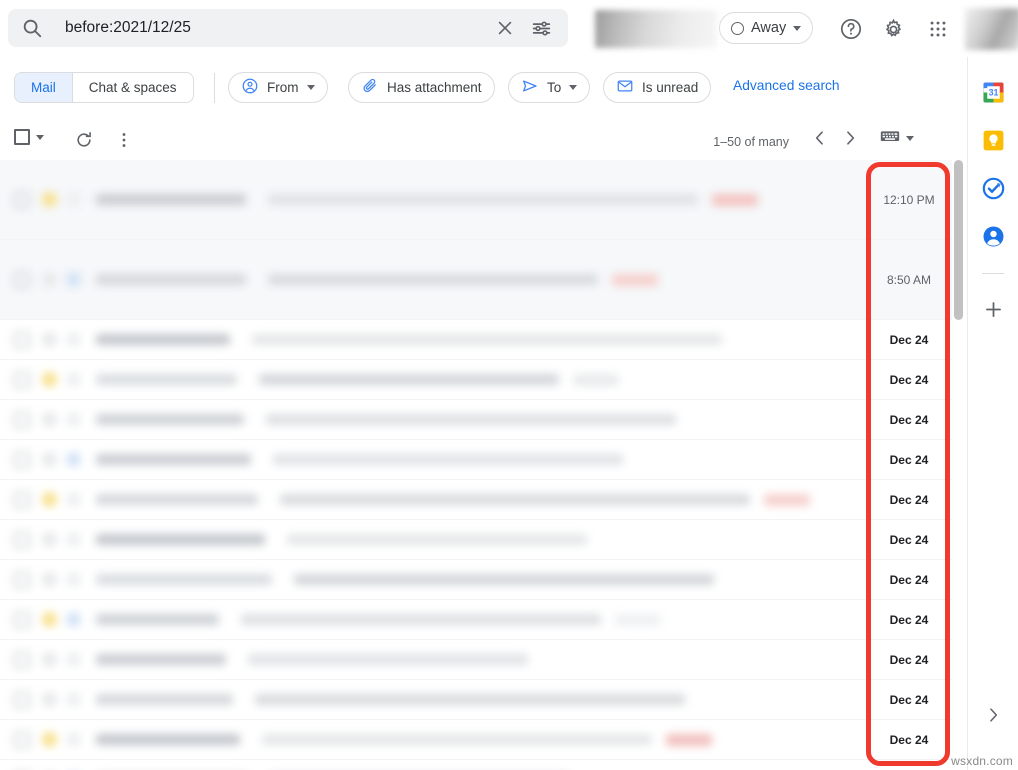  What do you see at coordinates (278, 87) in the screenshot?
I see `filter-chip-from: From` at bounding box center [278, 87].